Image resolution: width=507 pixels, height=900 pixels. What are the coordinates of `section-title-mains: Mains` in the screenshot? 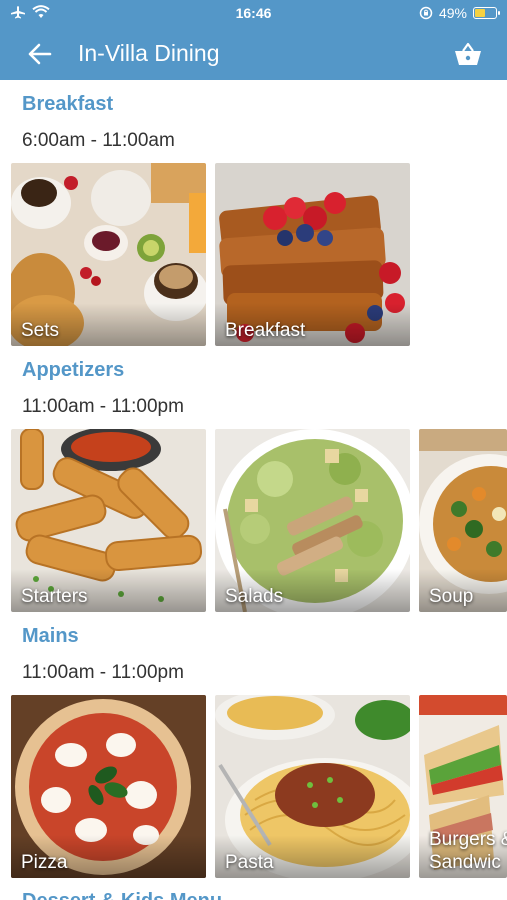 It's located at (50, 636).